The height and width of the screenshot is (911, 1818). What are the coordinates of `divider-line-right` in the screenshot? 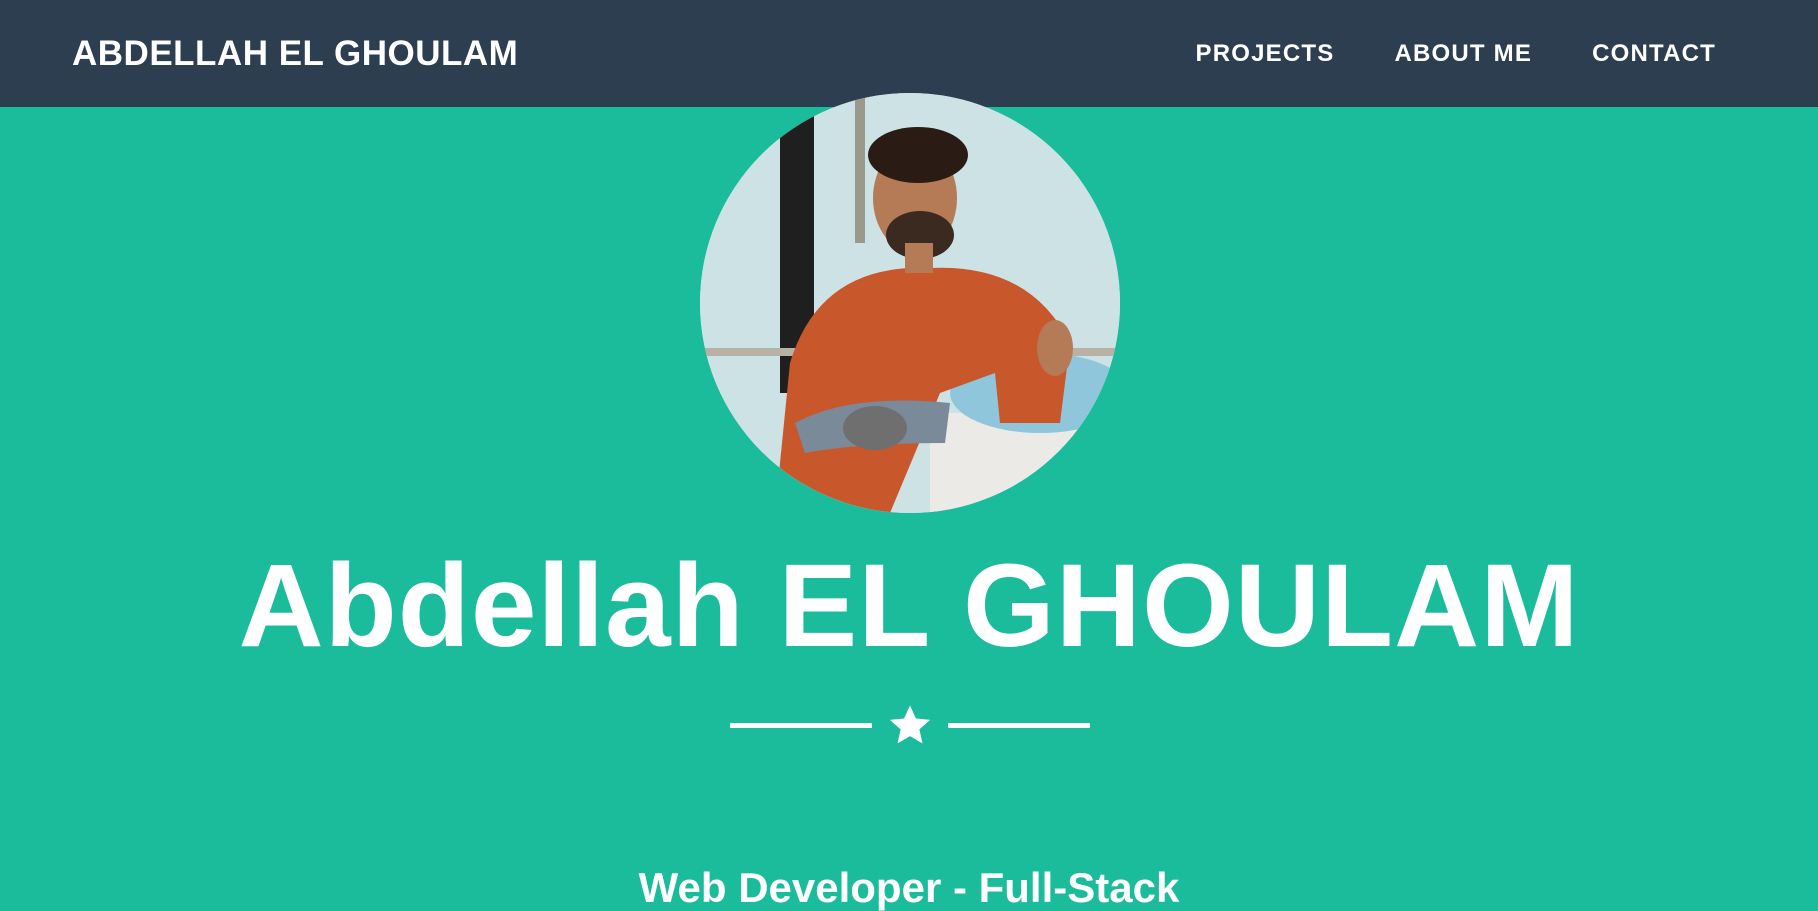 It's located at (1018, 725).